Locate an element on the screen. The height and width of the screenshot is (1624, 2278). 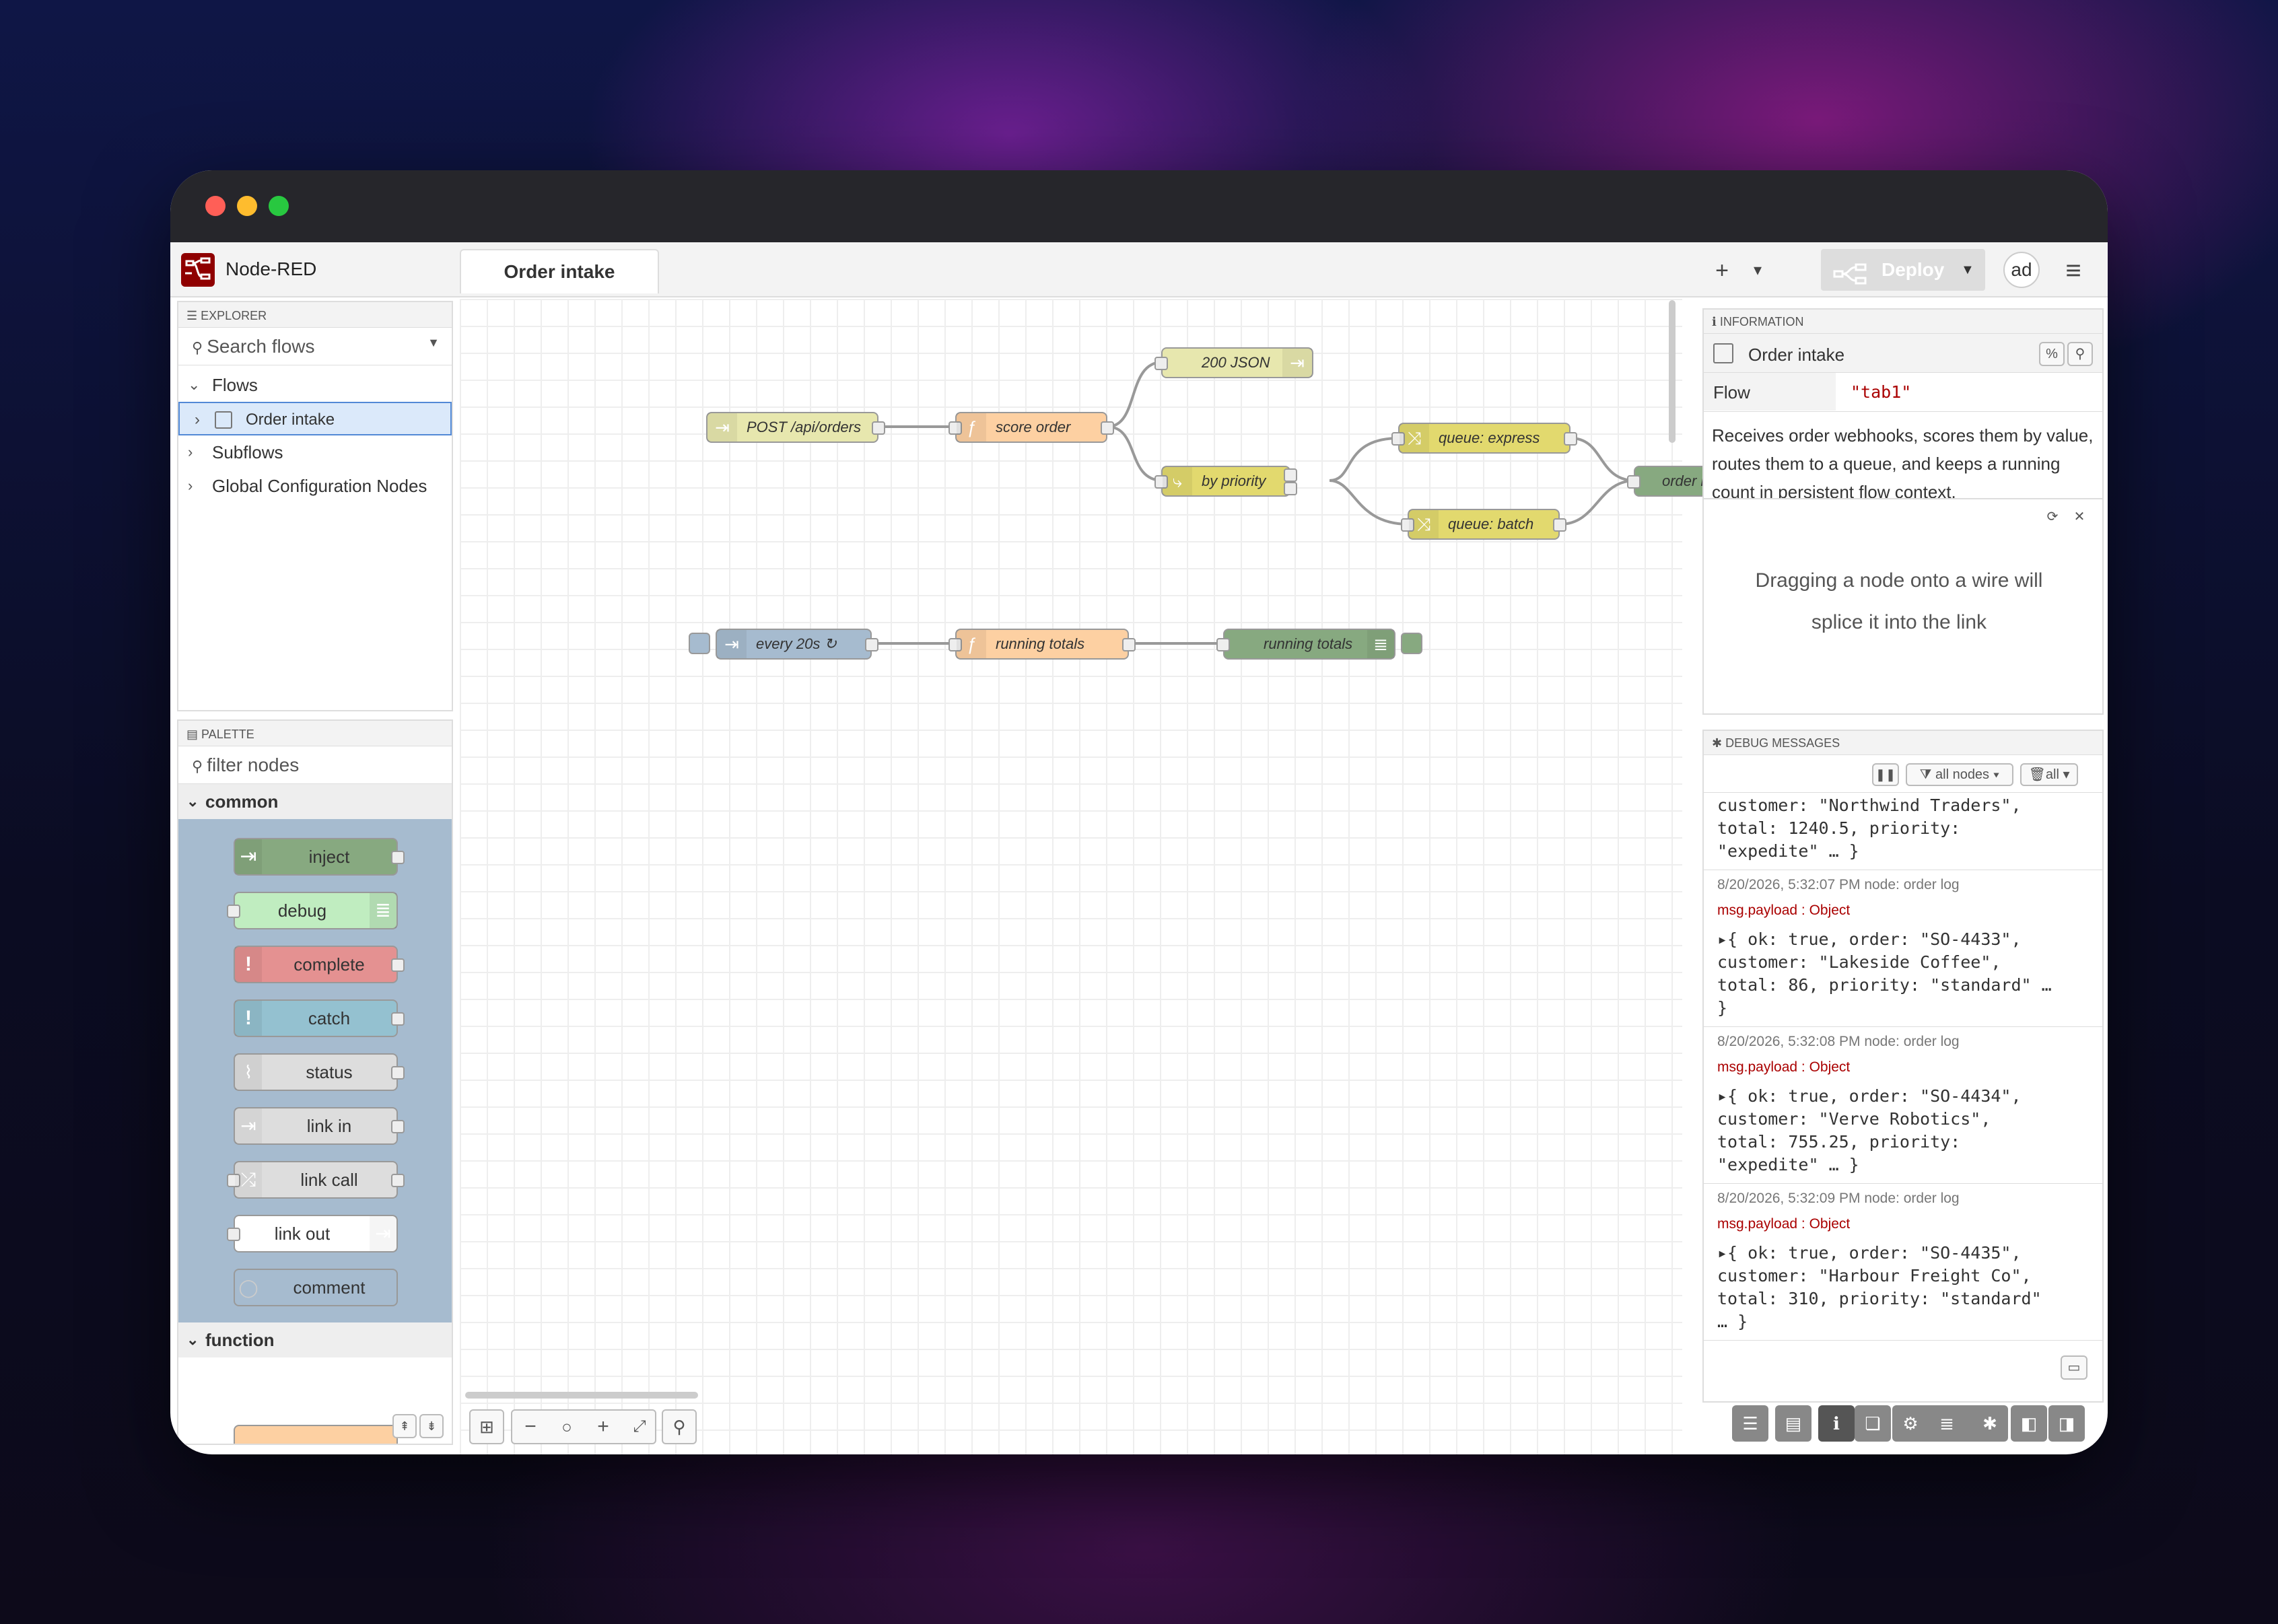
flow-node-change-queue-express: ⤨ queue: express is located at coordinates (1484, 438).